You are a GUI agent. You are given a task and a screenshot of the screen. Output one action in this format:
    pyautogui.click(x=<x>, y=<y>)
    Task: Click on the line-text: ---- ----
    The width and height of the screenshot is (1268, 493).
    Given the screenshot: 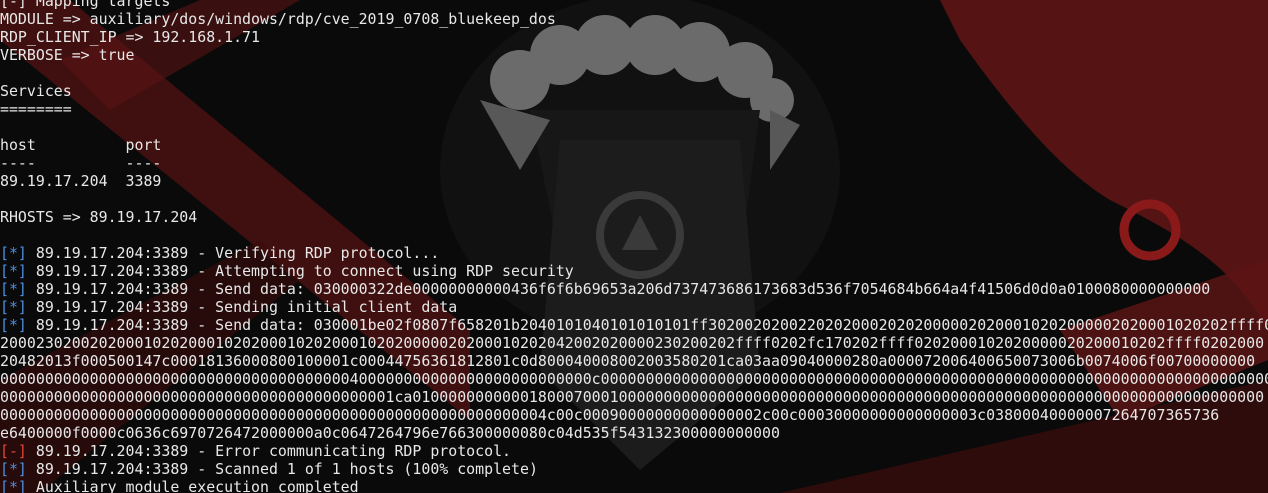 What is the action you would take?
    pyautogui.click(x=81, y=163)
    